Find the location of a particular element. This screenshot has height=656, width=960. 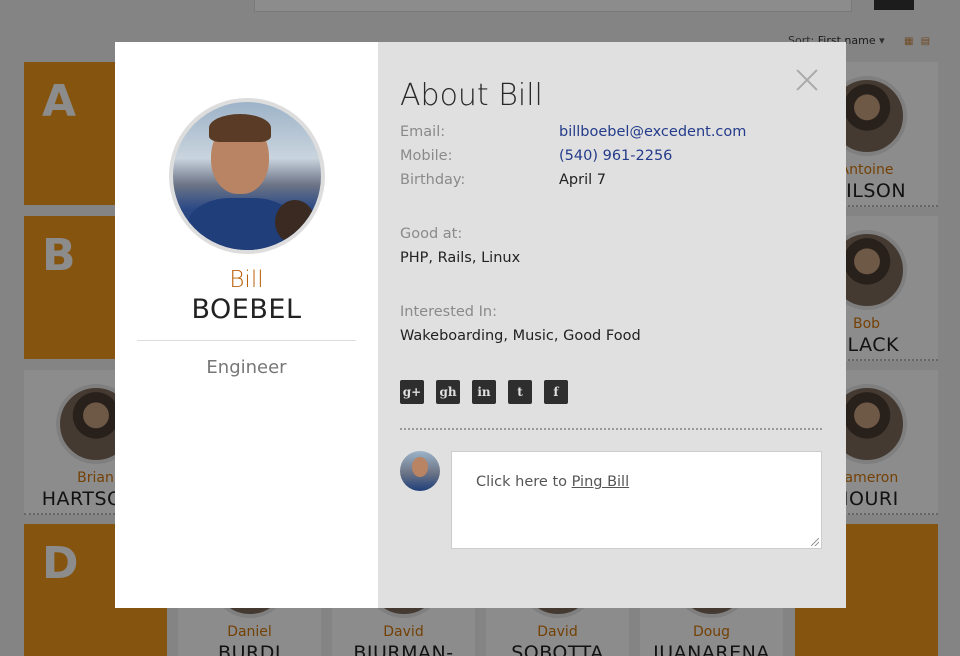

email-row: Email: billboebel@excedent.com is located at coordinates (610, 135).